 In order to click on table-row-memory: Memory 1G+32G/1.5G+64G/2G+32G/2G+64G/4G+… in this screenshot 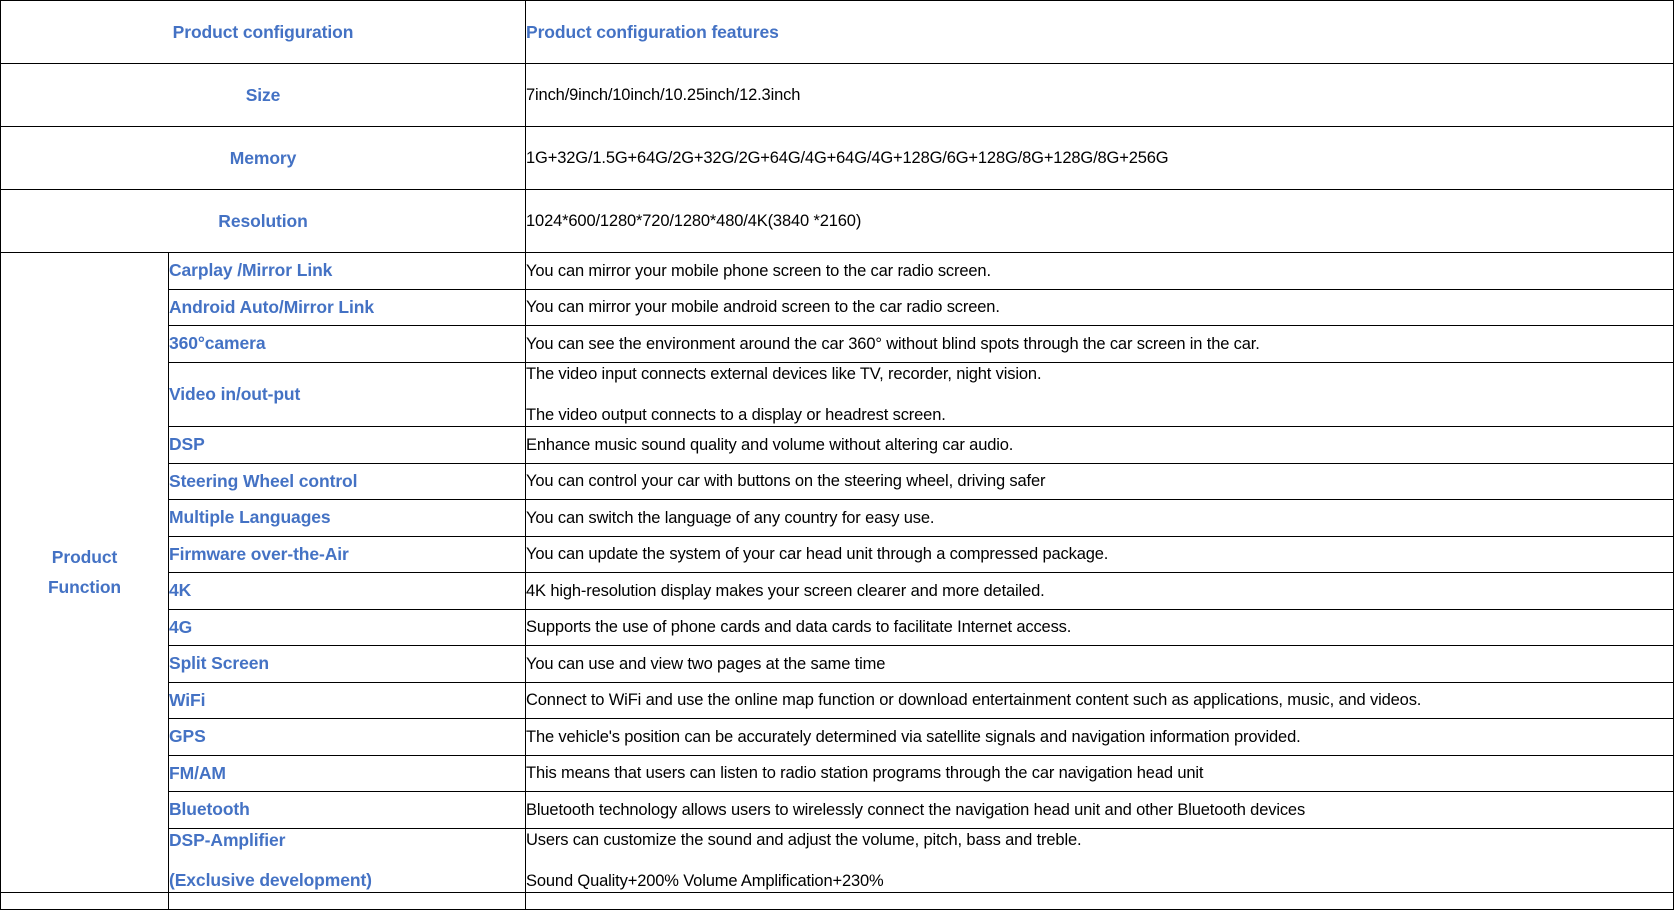, I will do `click(837, 158)`.